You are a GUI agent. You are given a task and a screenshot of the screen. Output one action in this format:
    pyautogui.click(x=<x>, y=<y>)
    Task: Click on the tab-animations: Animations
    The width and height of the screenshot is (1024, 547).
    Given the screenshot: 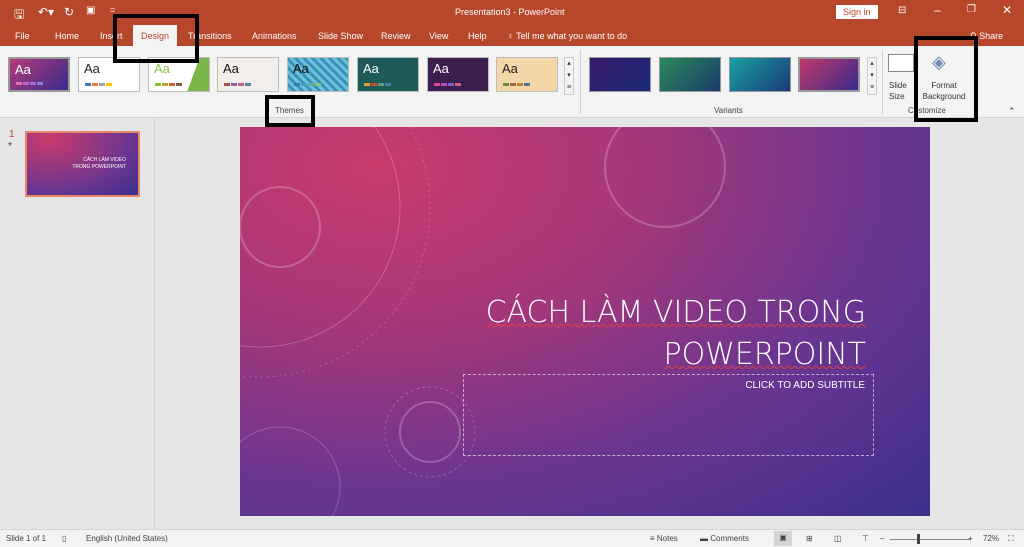 What is the action you would take?
    pyautogui.click(x=274, y=36)
    